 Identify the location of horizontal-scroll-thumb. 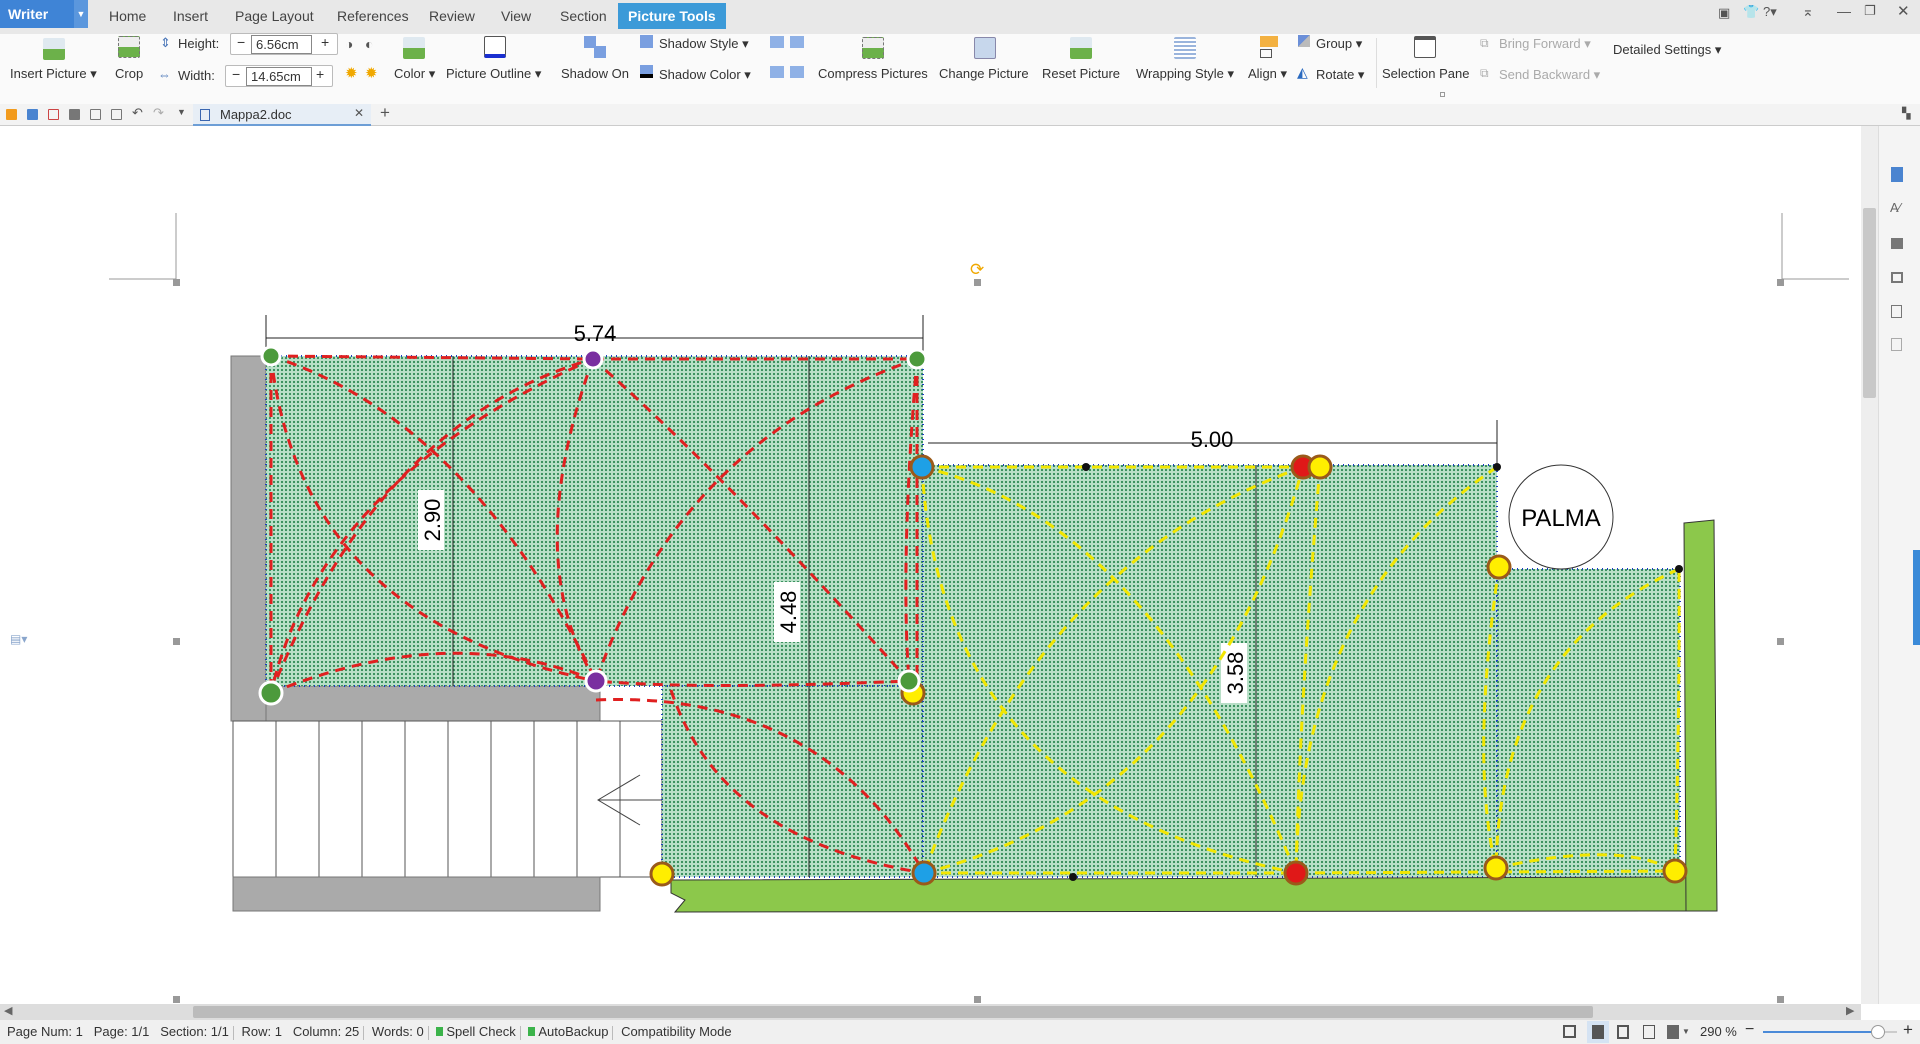
(893, 1012).